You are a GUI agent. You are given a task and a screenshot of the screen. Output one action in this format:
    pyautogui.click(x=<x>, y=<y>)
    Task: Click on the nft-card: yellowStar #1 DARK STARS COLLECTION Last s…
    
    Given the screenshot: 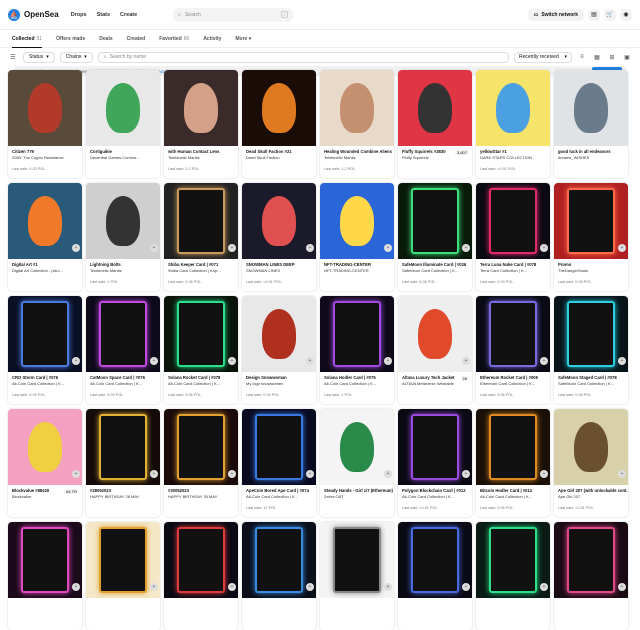 What is the action you would take?
    pyautogui.click(x=513, y=124)
    